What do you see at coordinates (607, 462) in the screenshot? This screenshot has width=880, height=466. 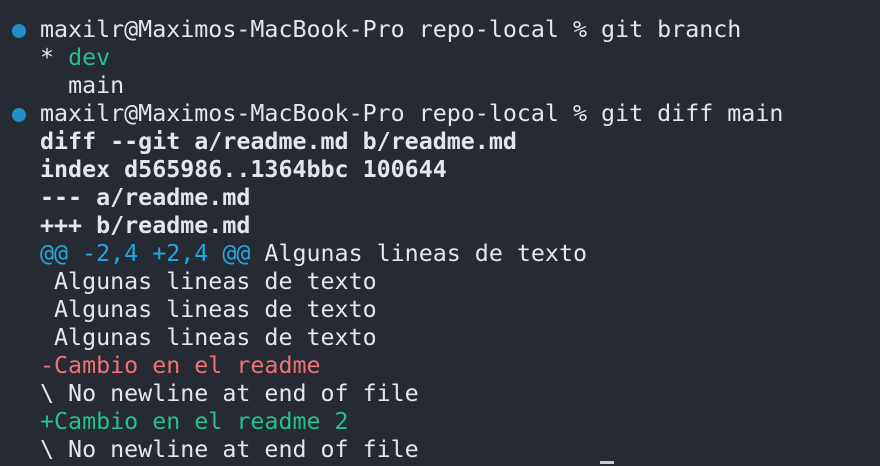 I see `text-cursor` at bounding box center [607, 462].